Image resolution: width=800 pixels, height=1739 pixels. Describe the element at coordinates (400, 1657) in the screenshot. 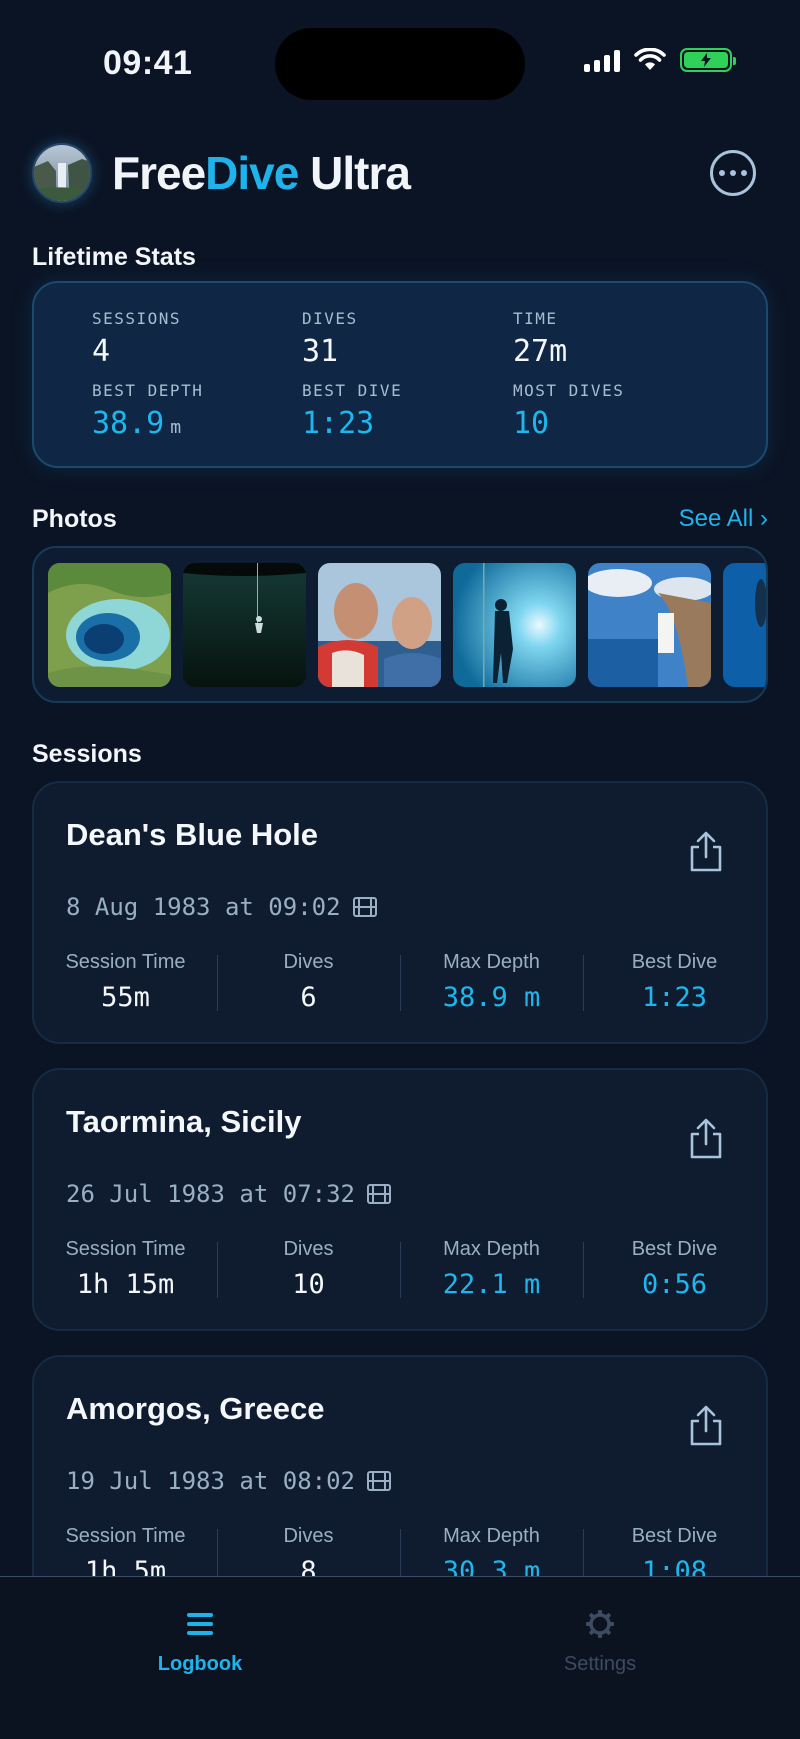

I see `tab-bar: Logbook Settings` at that location.